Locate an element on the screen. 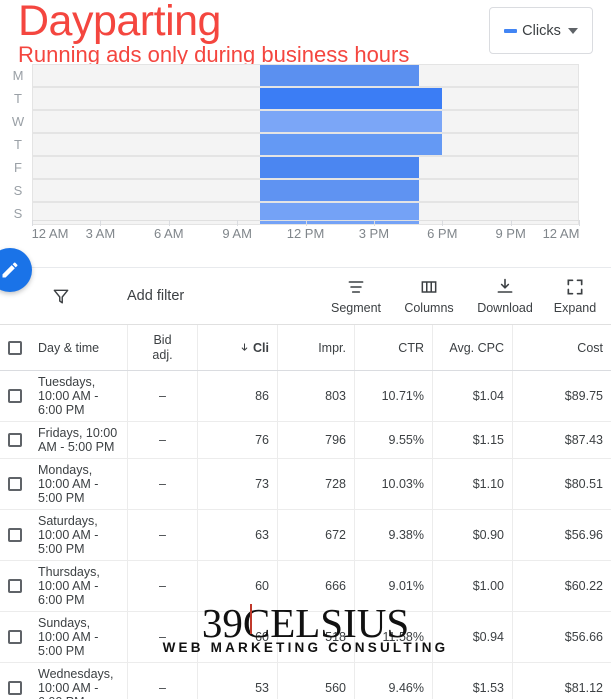 The image size is (611, 699). metric-selector-button: Clicks is located at coordinates (541, 30).